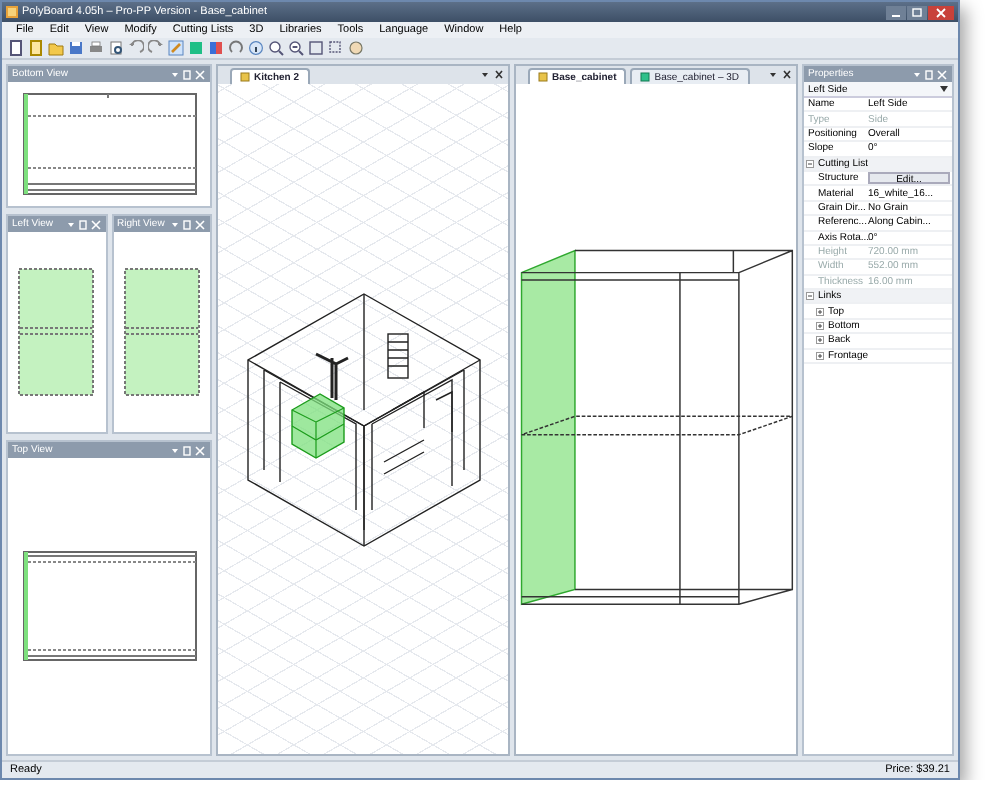 This screenshot has height=808, width=996. What do you see at coordinates (316, 48) in the screenshot?
I see `zoom-extents-icon` at bounding box center [316, 48].